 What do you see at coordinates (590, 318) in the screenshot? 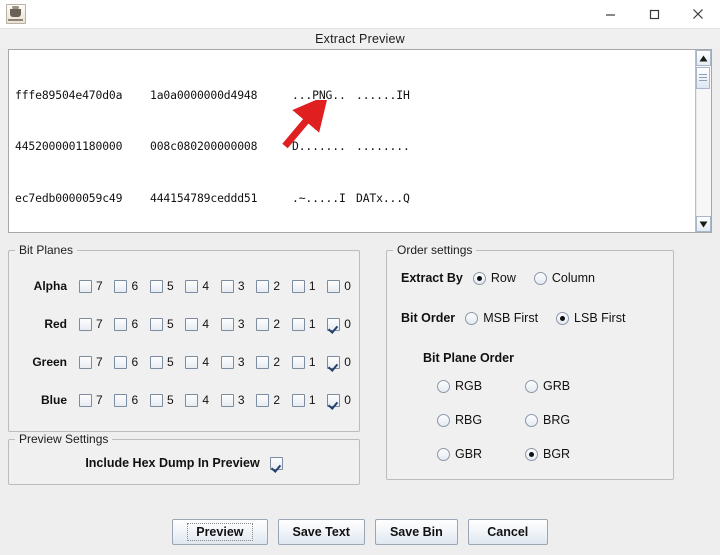
I see `radio-bit-order-lsb: LSB First` at bounding box center [590, 318].